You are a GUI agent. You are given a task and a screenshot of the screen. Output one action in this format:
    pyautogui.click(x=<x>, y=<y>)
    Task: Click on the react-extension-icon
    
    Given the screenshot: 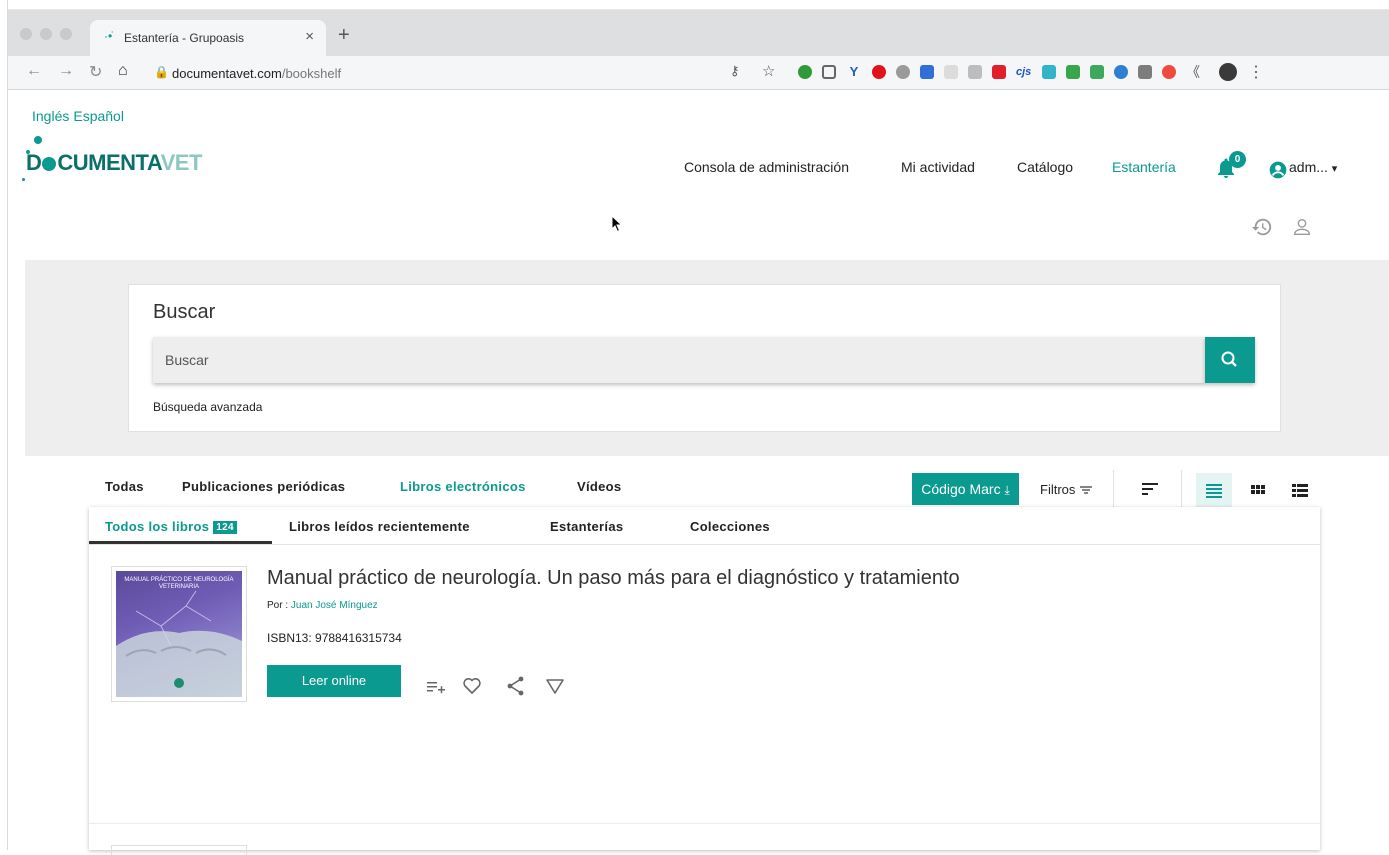 What is the action you would take?
    pyautogui.click(x=1049, y=72)
    